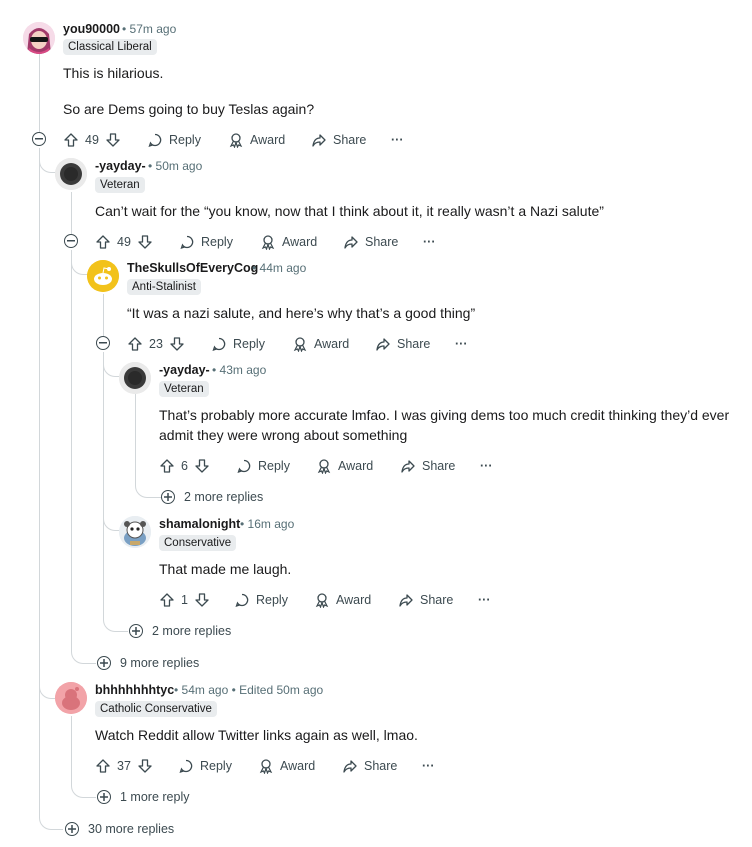  I want to click on more-replies-link: 9 more replies, so click(159, 663).